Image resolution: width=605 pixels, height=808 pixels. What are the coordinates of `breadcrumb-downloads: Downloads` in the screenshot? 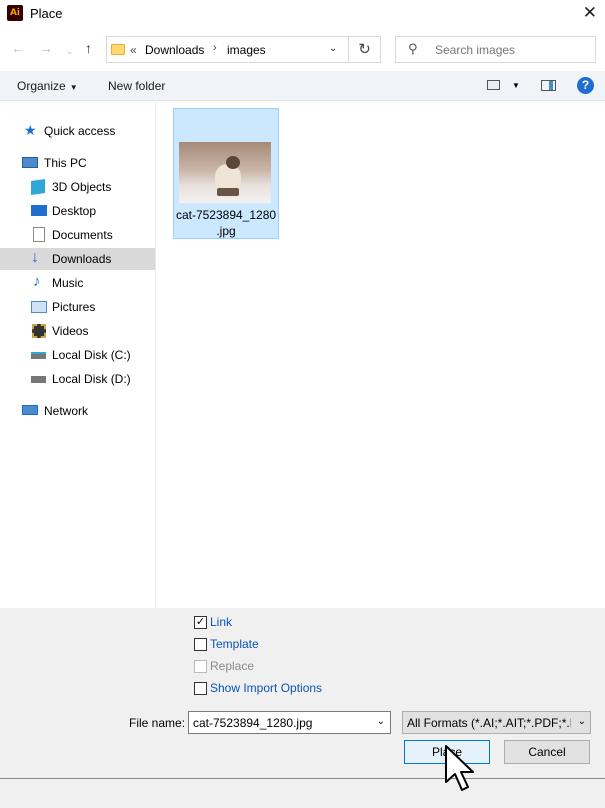 It's located at (174, 50).